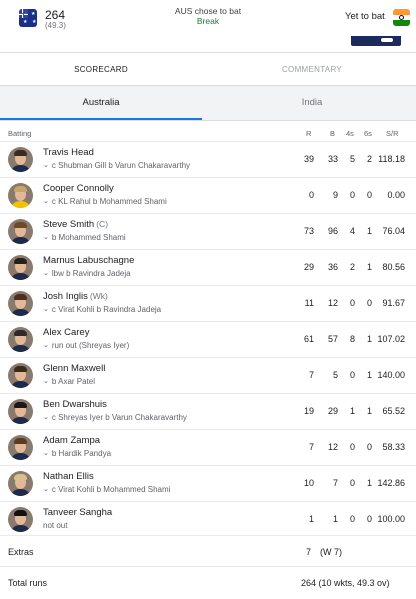 The height and width of the screenshot is (599, 416). Describe the element at coordinates (208, 519) in the screenshot. I see `table-row: Tanveer Sangha not out 1 1 0 0 100.00` at that location.